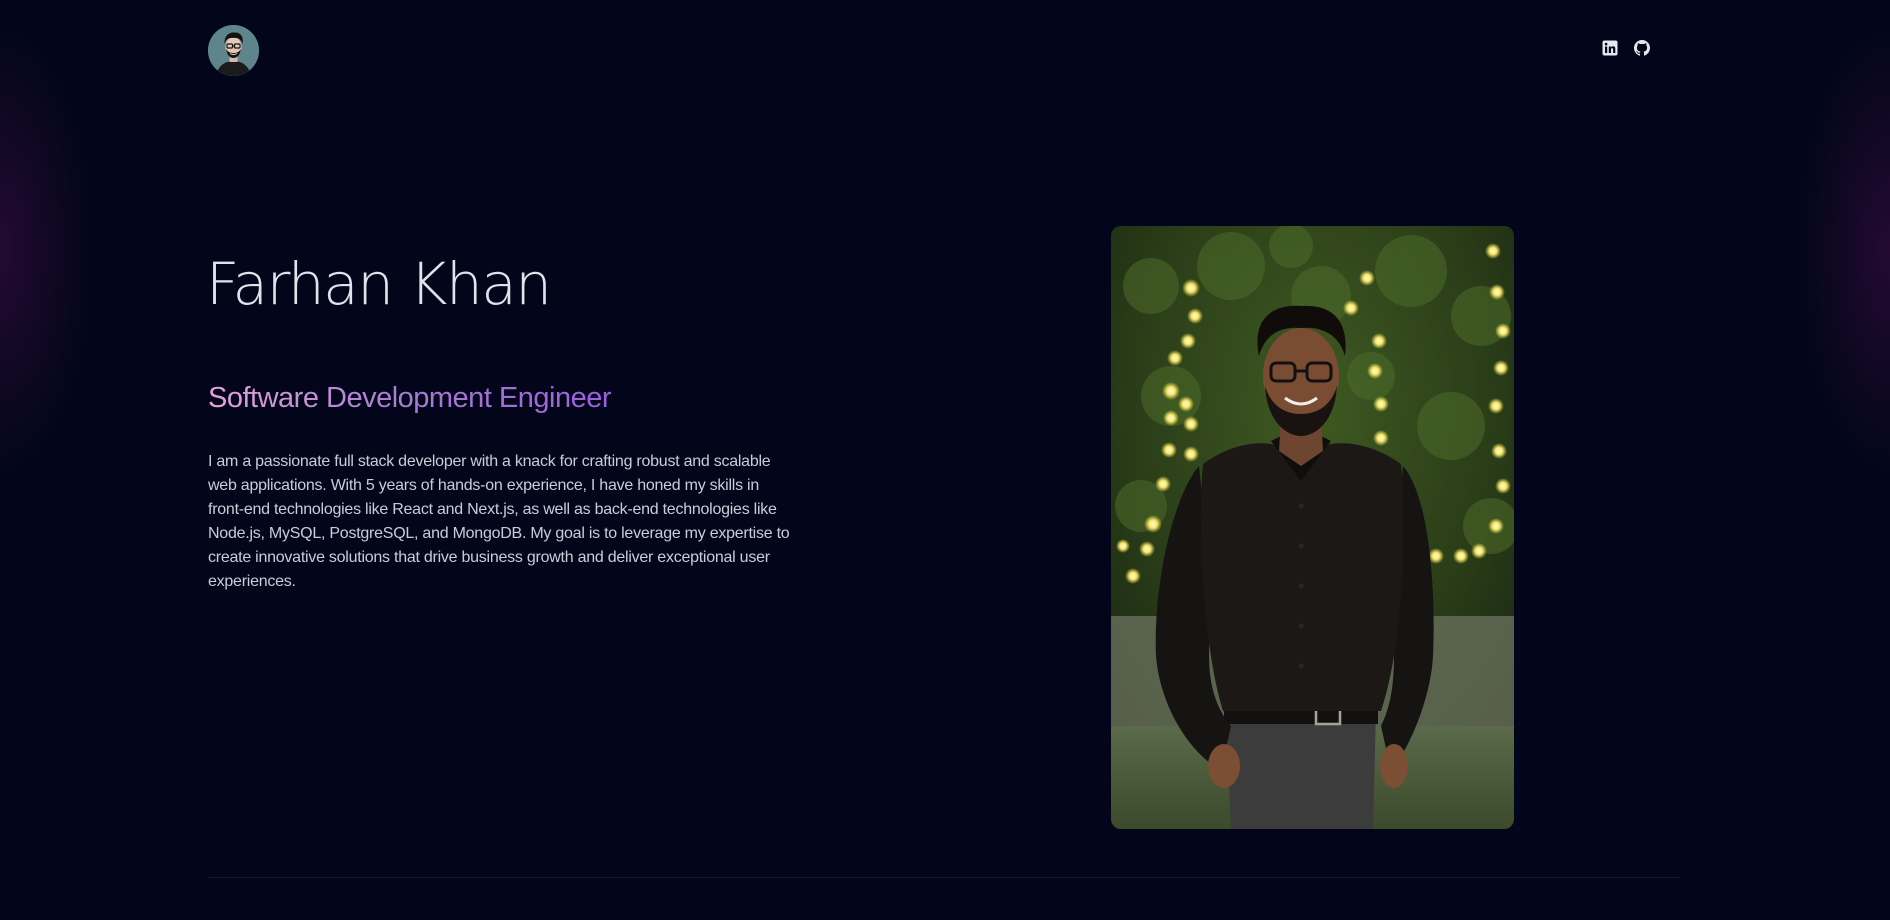 The height and width of the screenshot is (920, 1890). What do you see at coordinates (944, 877) in the screenshot?
I see `section-divider` at bounding box center [944, 877].